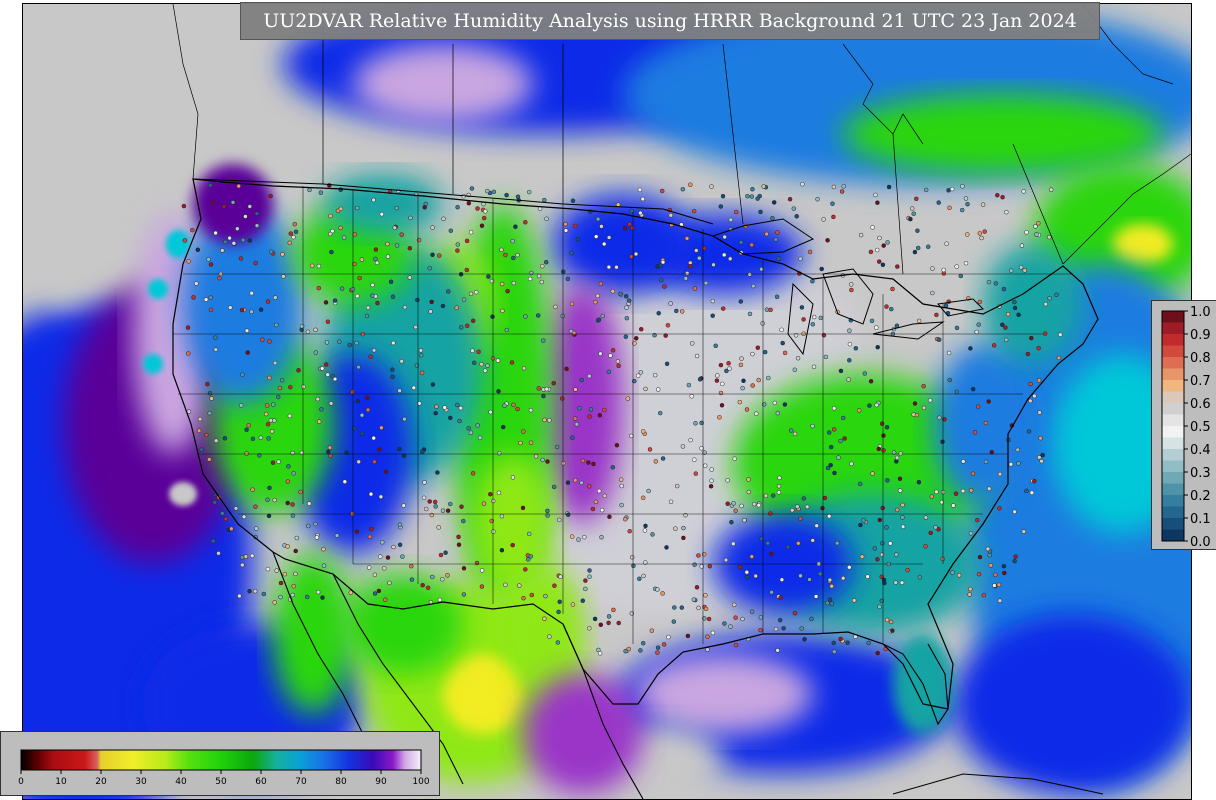 This screenshot has width=1216, height=800. I want to click on rh-colorbar-ticks: 0 10 20 30 40 50 60 70 80 90 100, so click(224, 778).